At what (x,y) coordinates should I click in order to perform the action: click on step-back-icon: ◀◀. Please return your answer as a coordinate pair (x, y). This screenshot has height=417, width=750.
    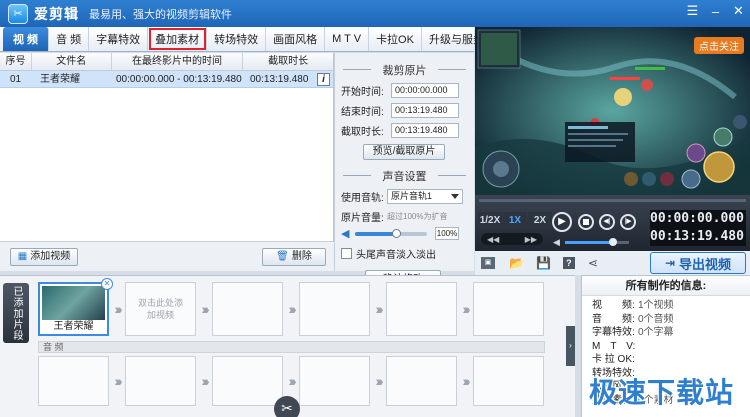
    Looking at the image, I should click on (493, 239).